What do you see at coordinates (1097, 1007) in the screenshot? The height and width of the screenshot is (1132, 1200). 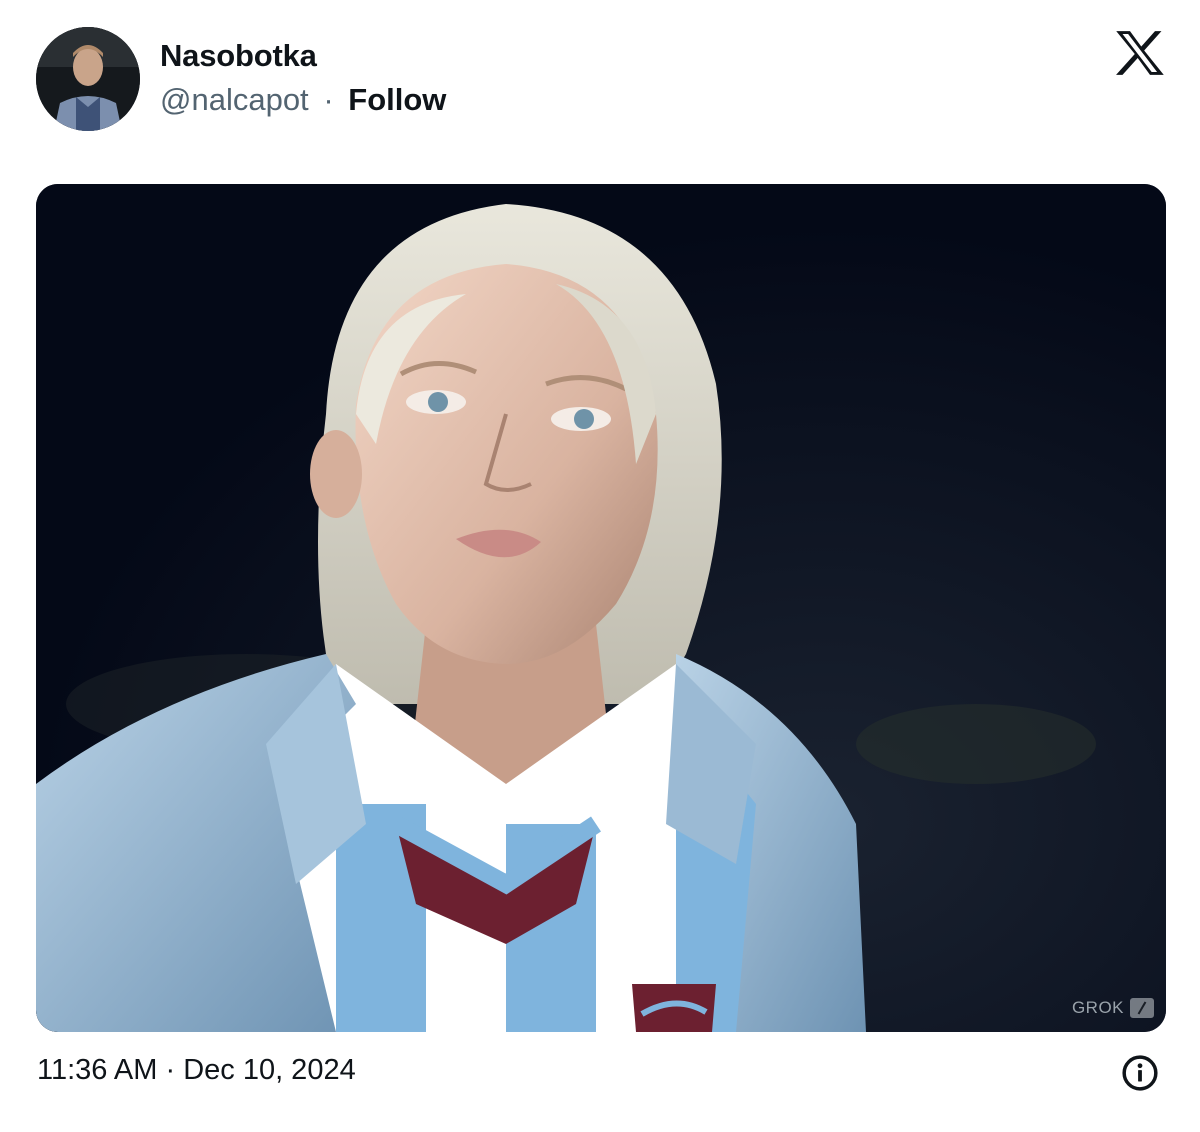 I see `watermark-label: GROK` at bounding box center [1097, 1007].